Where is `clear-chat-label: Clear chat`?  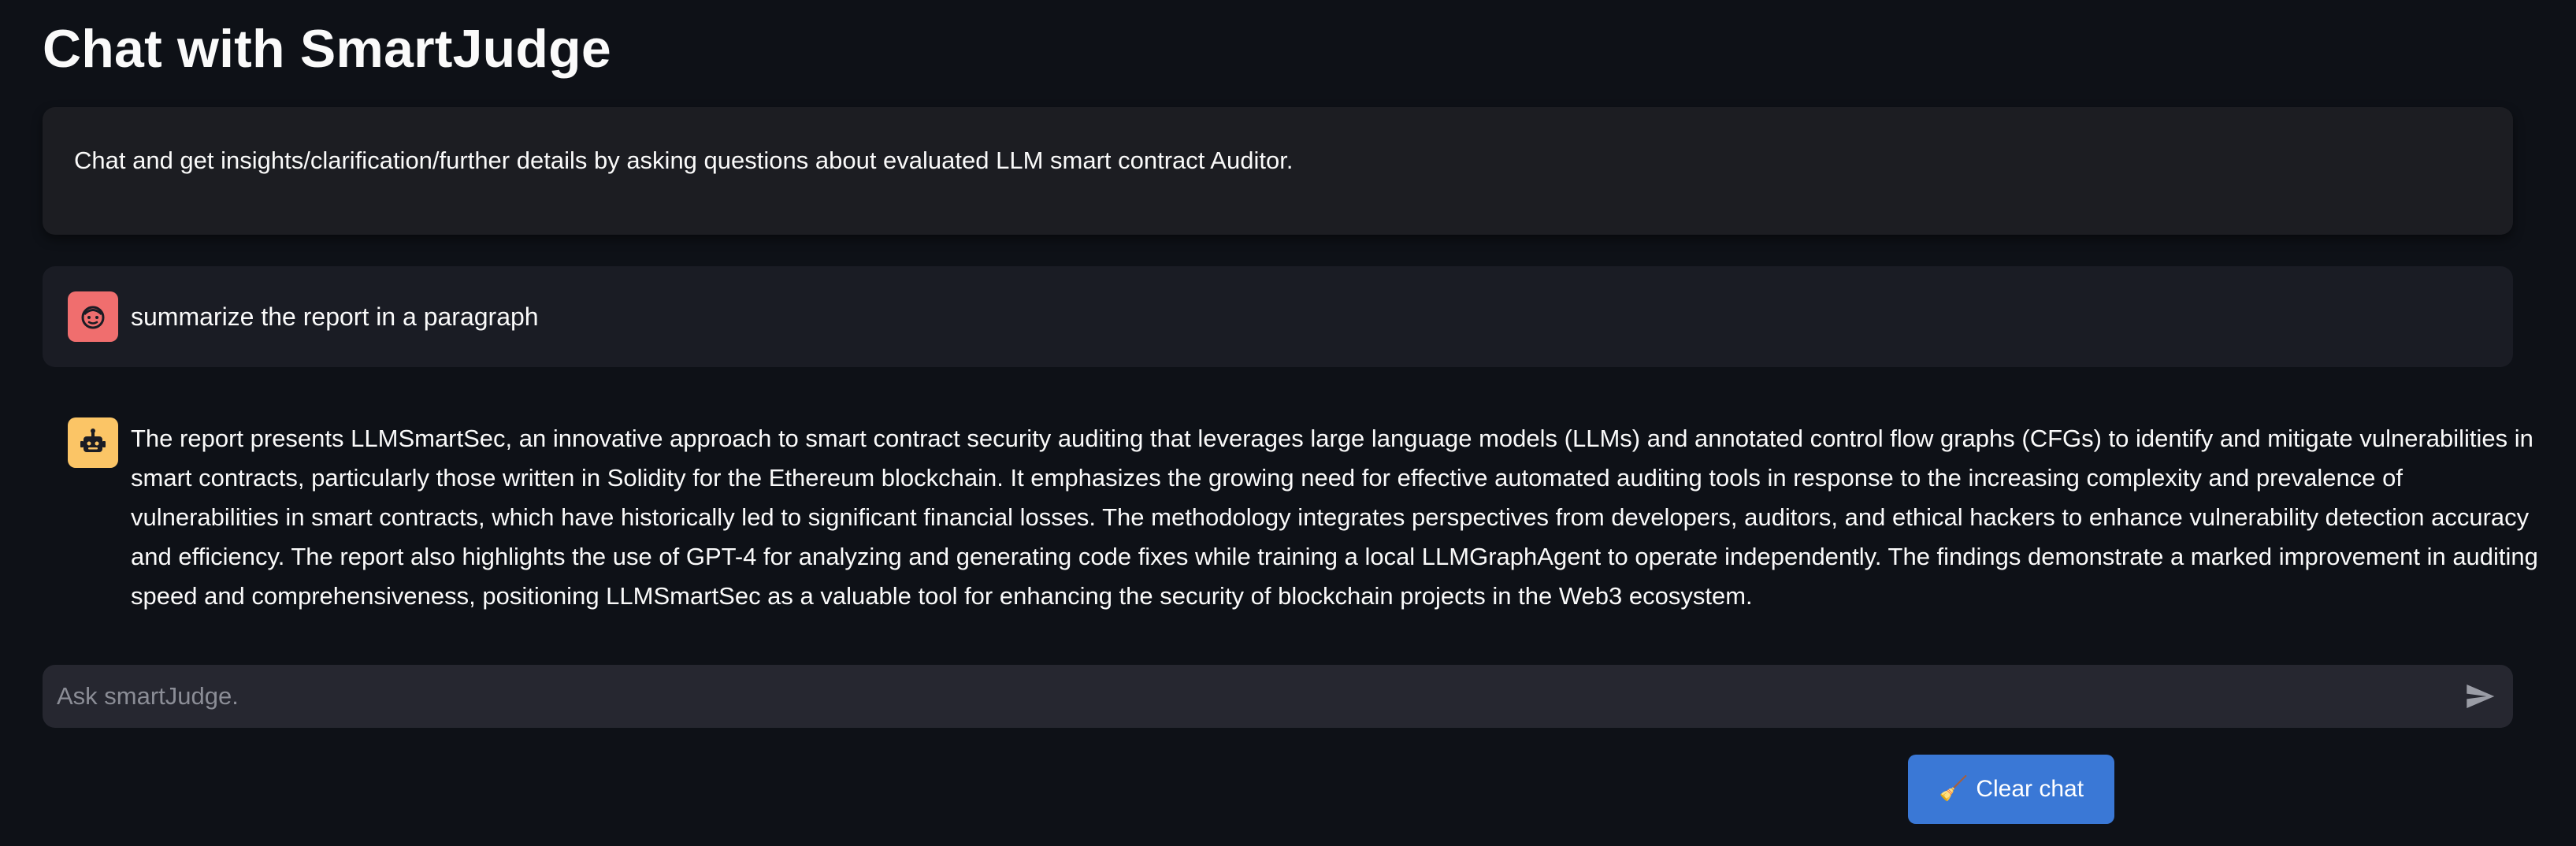 clear-chat-label: Clear chat is located at coordinates (2030, 789).